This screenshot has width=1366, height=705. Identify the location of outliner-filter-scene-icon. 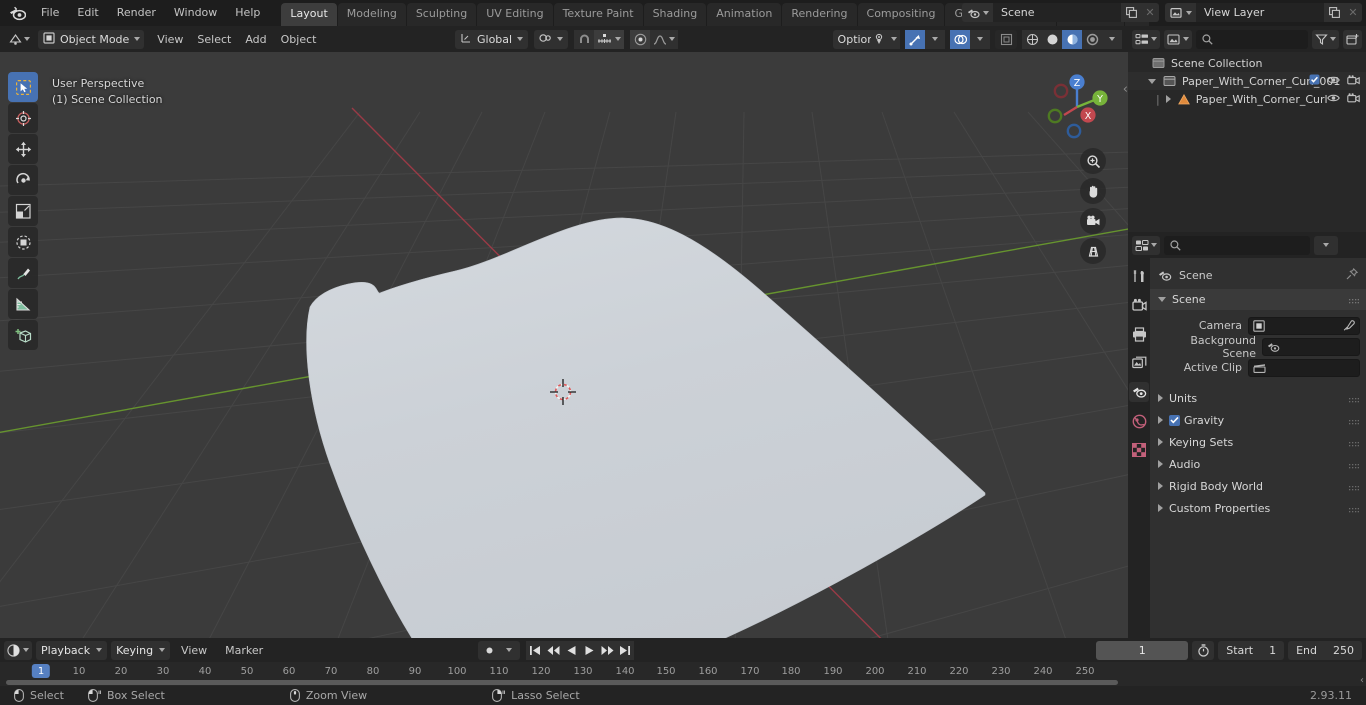
(1178, 39).